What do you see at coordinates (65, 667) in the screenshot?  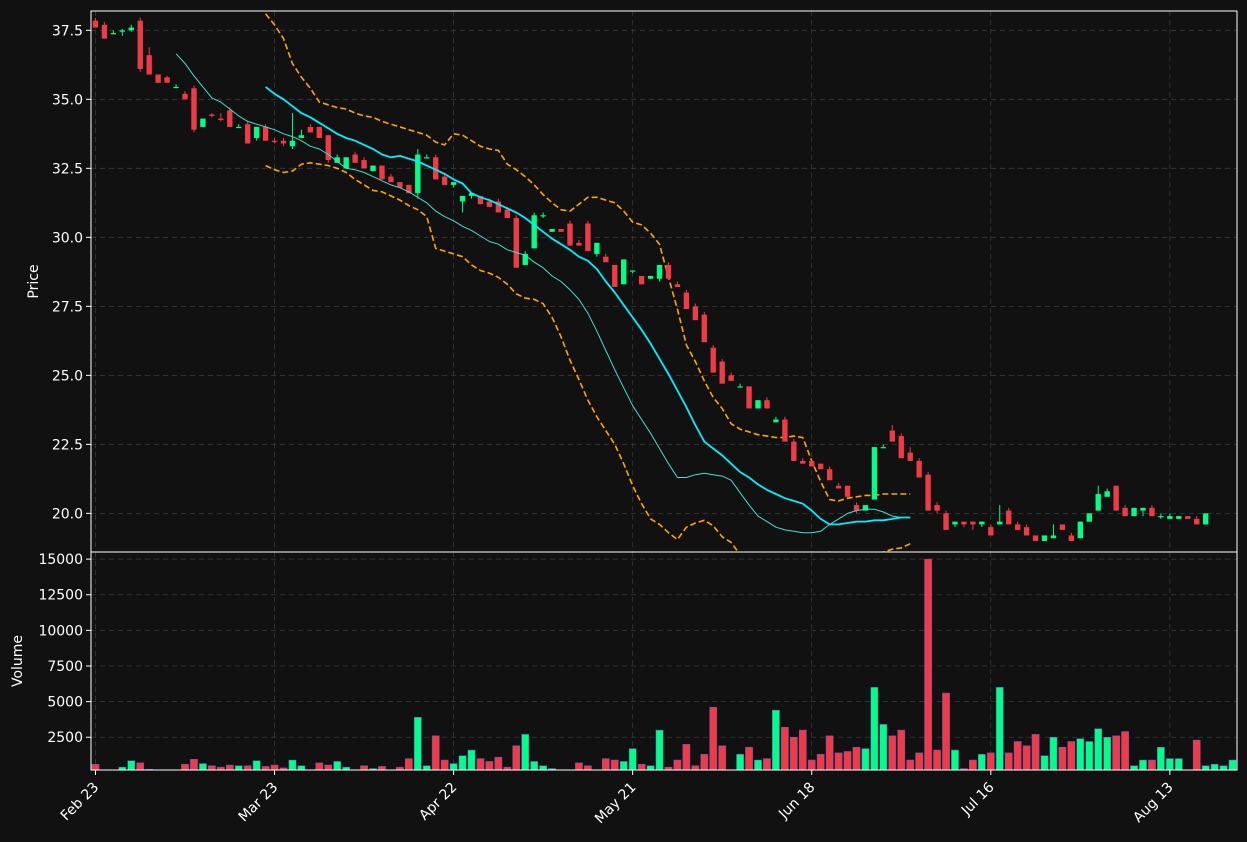 I see `volume-y-tick-label: 7500` at bounding box center [65, 667].